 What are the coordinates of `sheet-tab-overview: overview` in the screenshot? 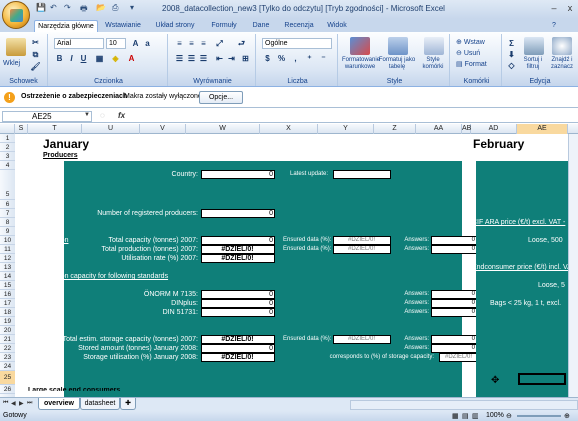 It's located at (59, 404).